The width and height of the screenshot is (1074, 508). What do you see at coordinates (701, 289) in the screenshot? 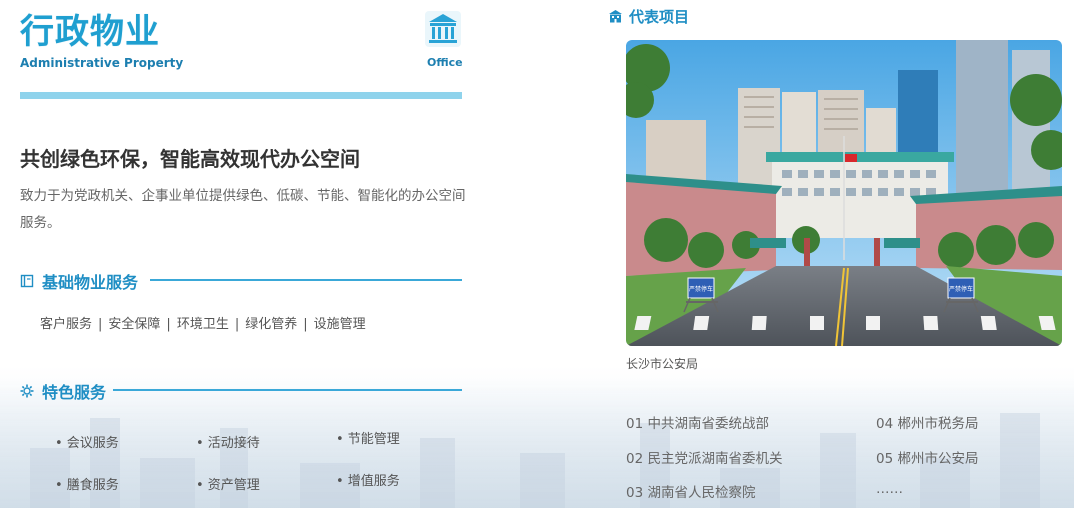
I see `photo-sign-left: 严禁停车` at bounding box center [701, 289].